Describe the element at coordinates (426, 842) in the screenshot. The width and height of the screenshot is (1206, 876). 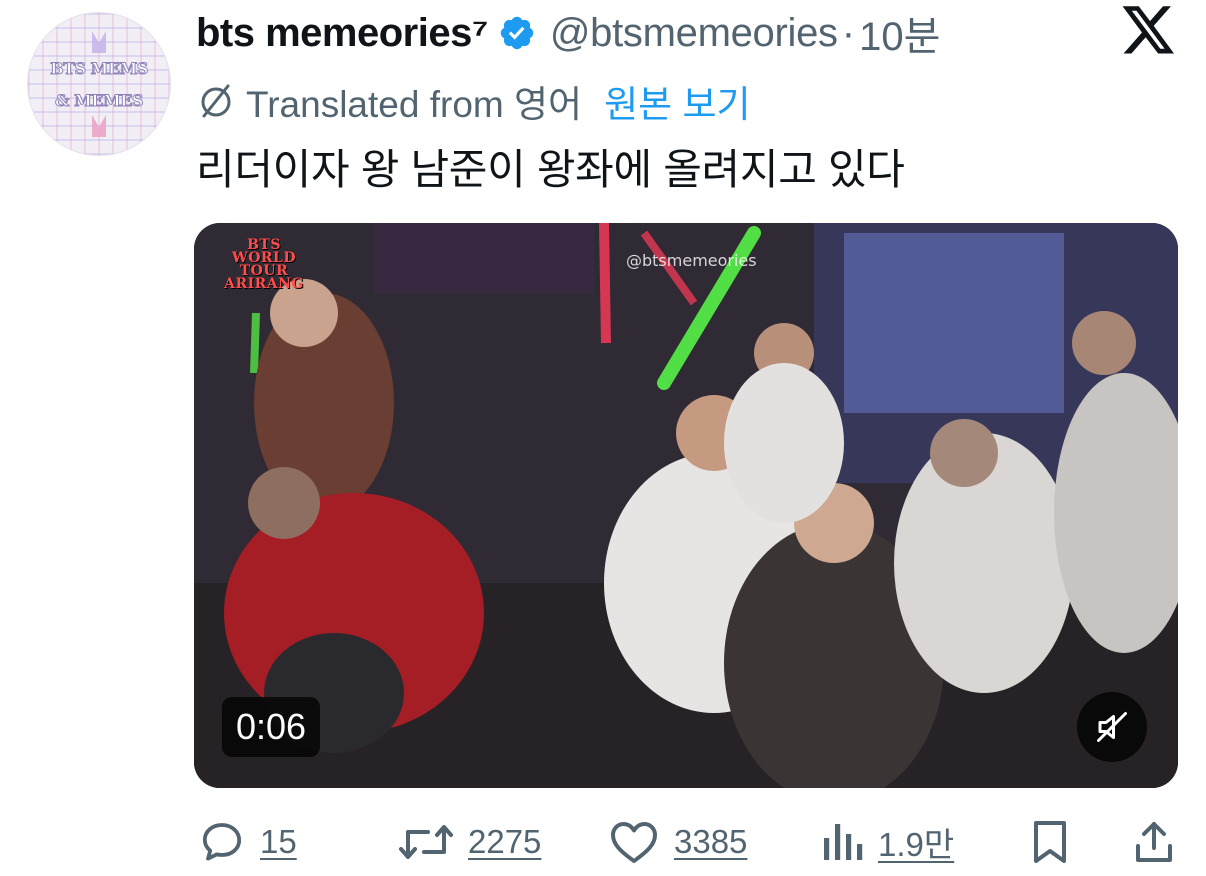
I see `repost-icon` at that location.